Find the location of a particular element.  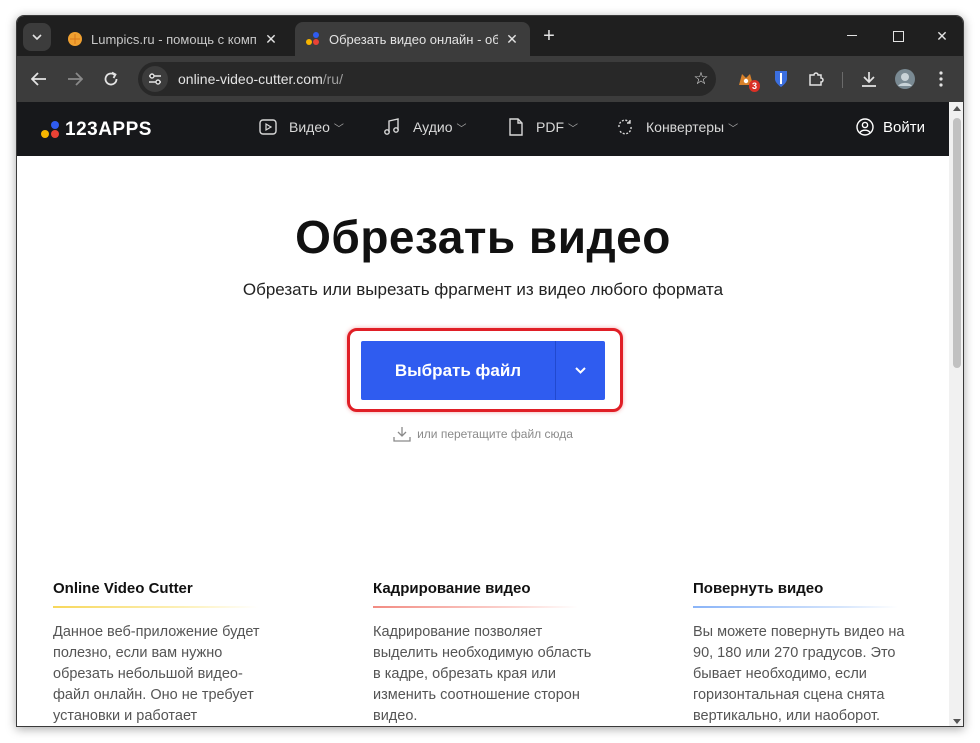

menu-audio: Аудио ﹀ is located at coordinates (425, 127).